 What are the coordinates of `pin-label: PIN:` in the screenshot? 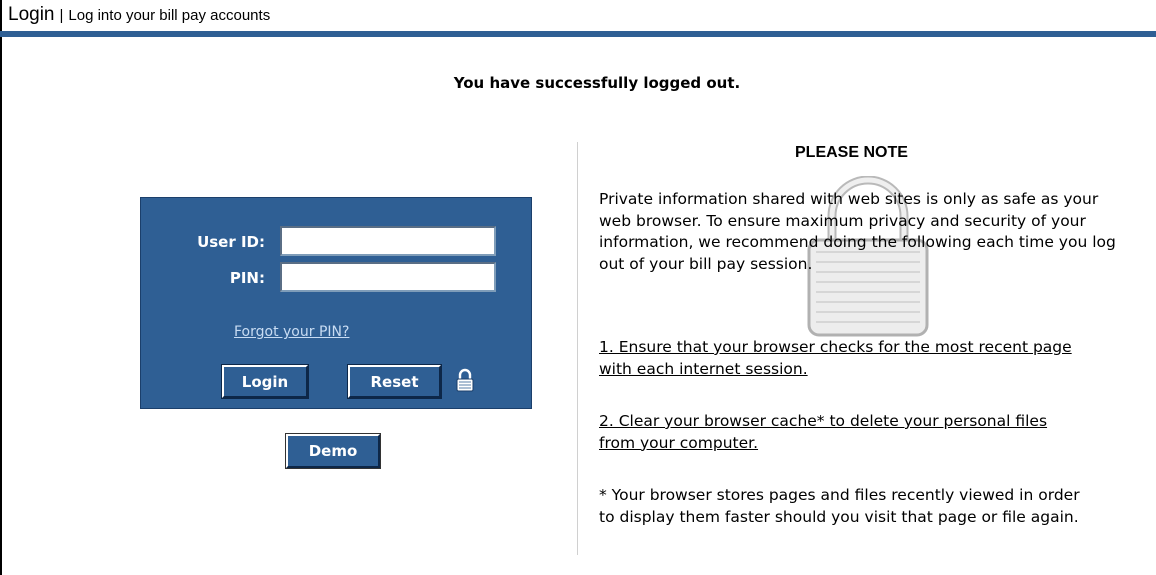 It's located at (247, 278).